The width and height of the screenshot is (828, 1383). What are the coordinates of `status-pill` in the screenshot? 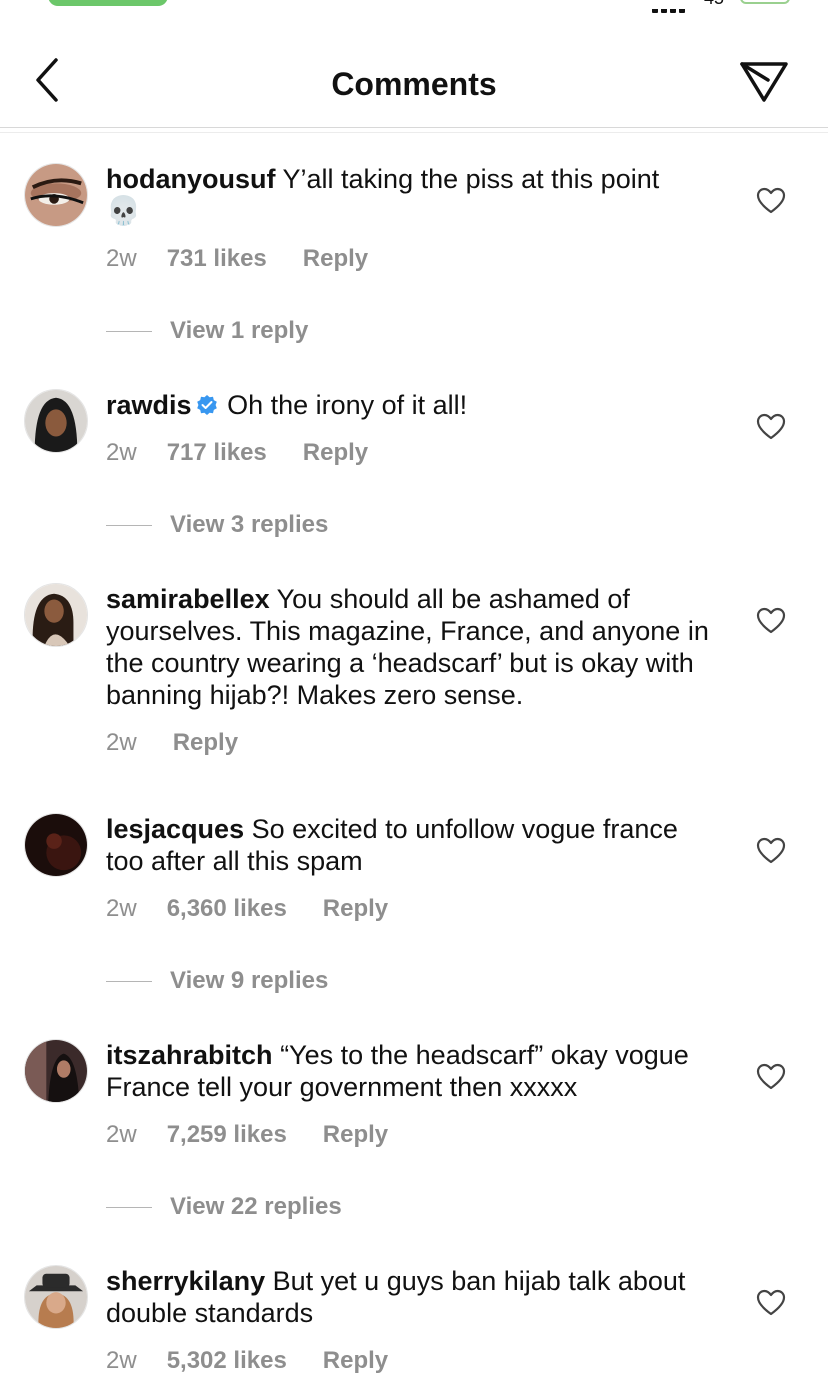 It's located at (108, 3).